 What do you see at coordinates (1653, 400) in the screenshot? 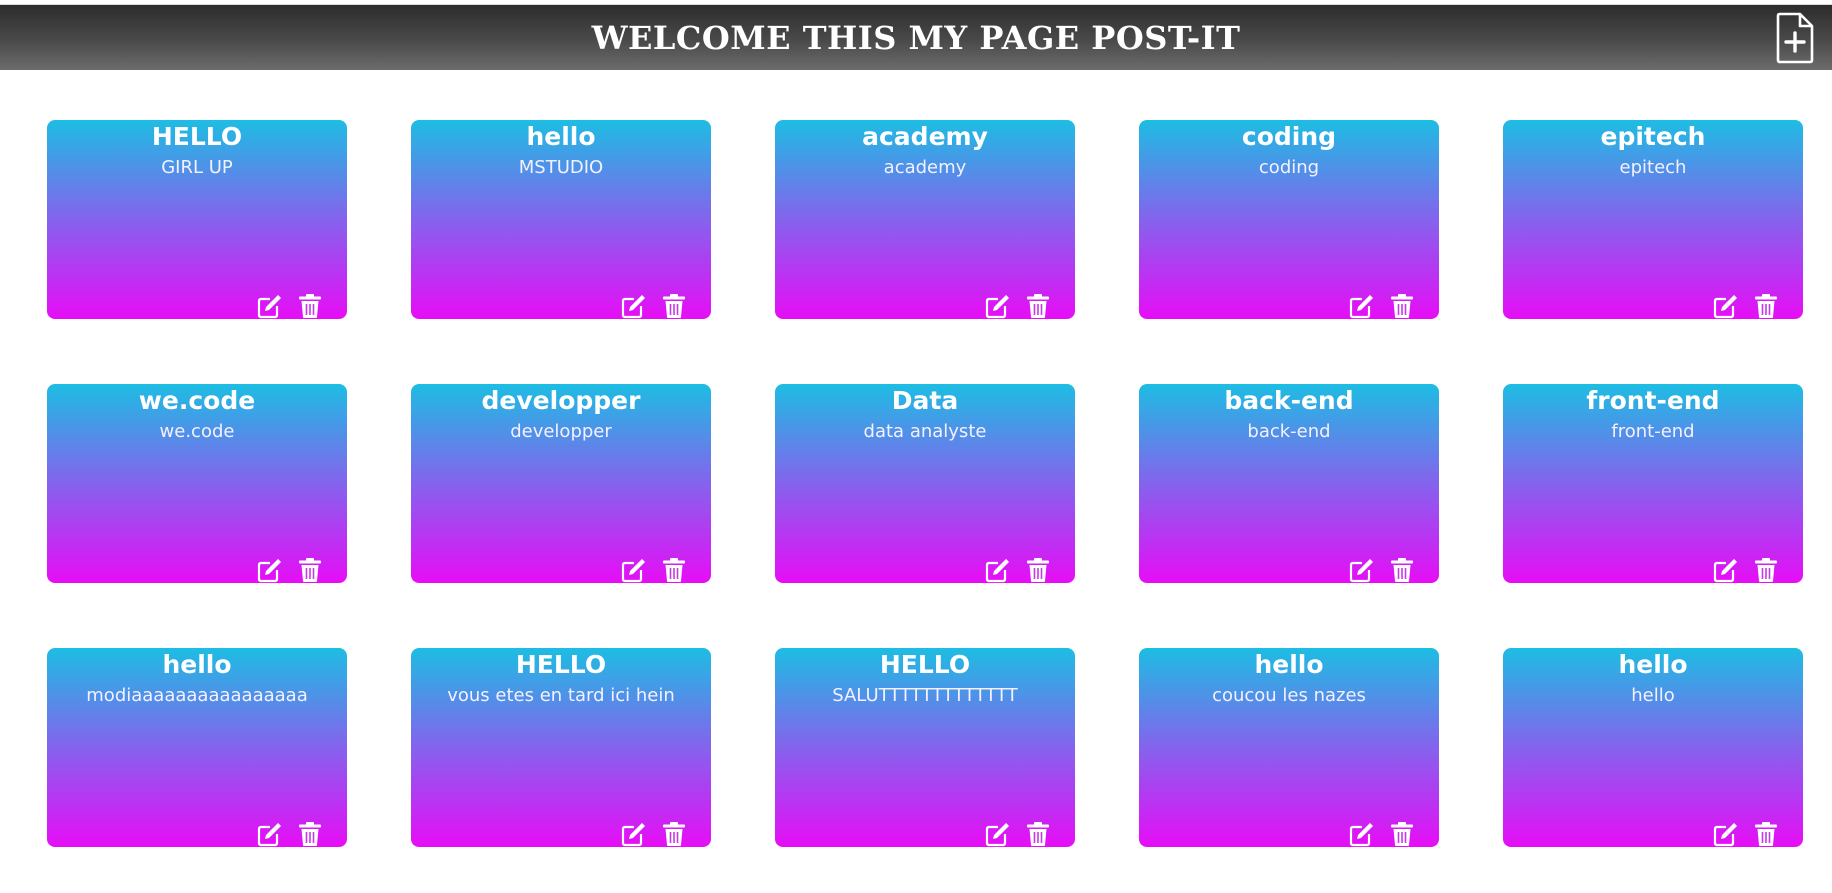
I see `post-it-title: front-end` at bounding box center [1653, 400].